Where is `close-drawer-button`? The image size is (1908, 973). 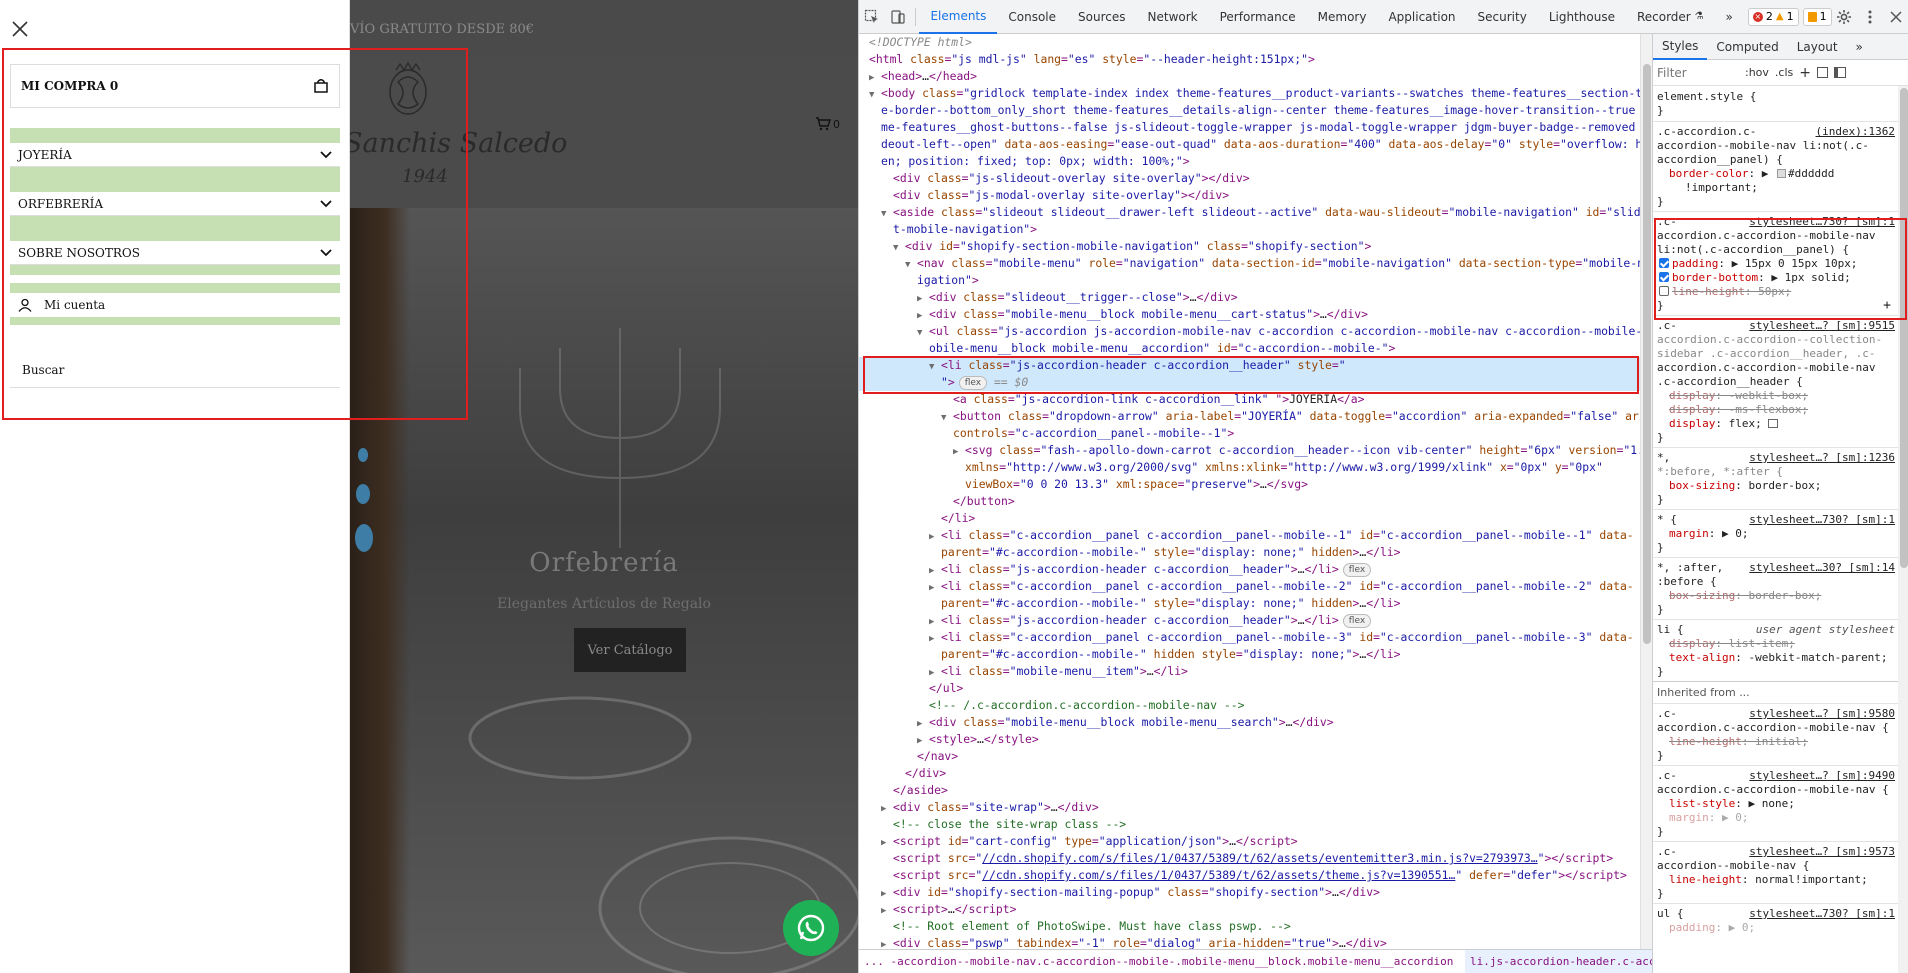 close-drawer-button is located at coordinates (20, 30).